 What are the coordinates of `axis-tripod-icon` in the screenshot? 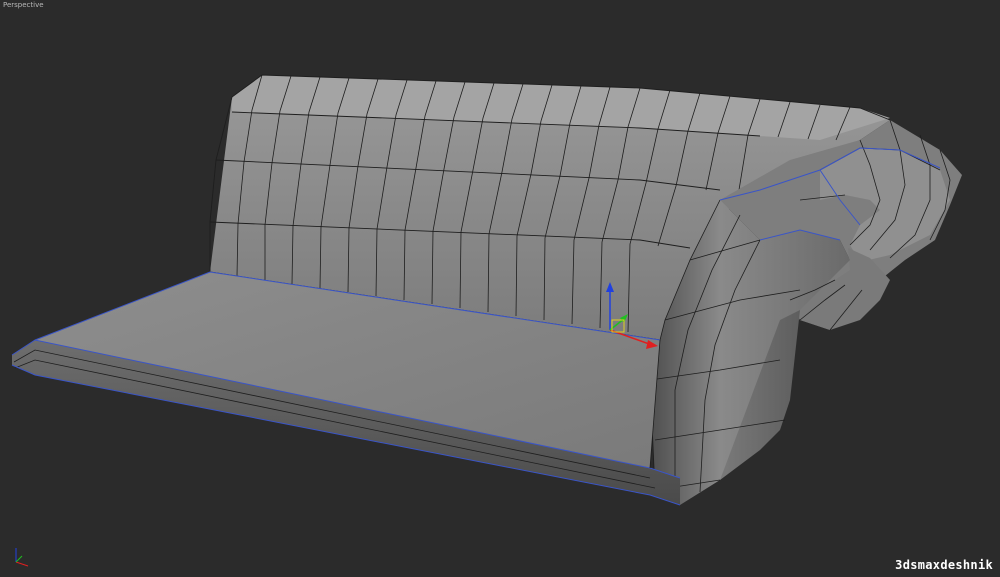 It's located at (22, 557).